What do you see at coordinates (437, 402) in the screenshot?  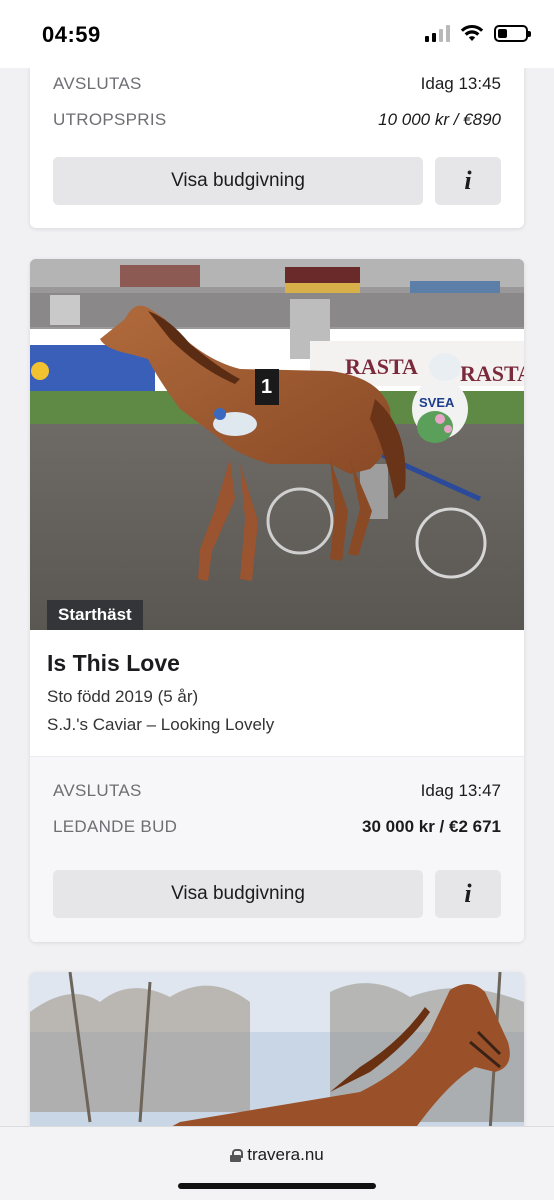 I see `driver-helmet-text: SVEA` at bounding box center [437, 402].